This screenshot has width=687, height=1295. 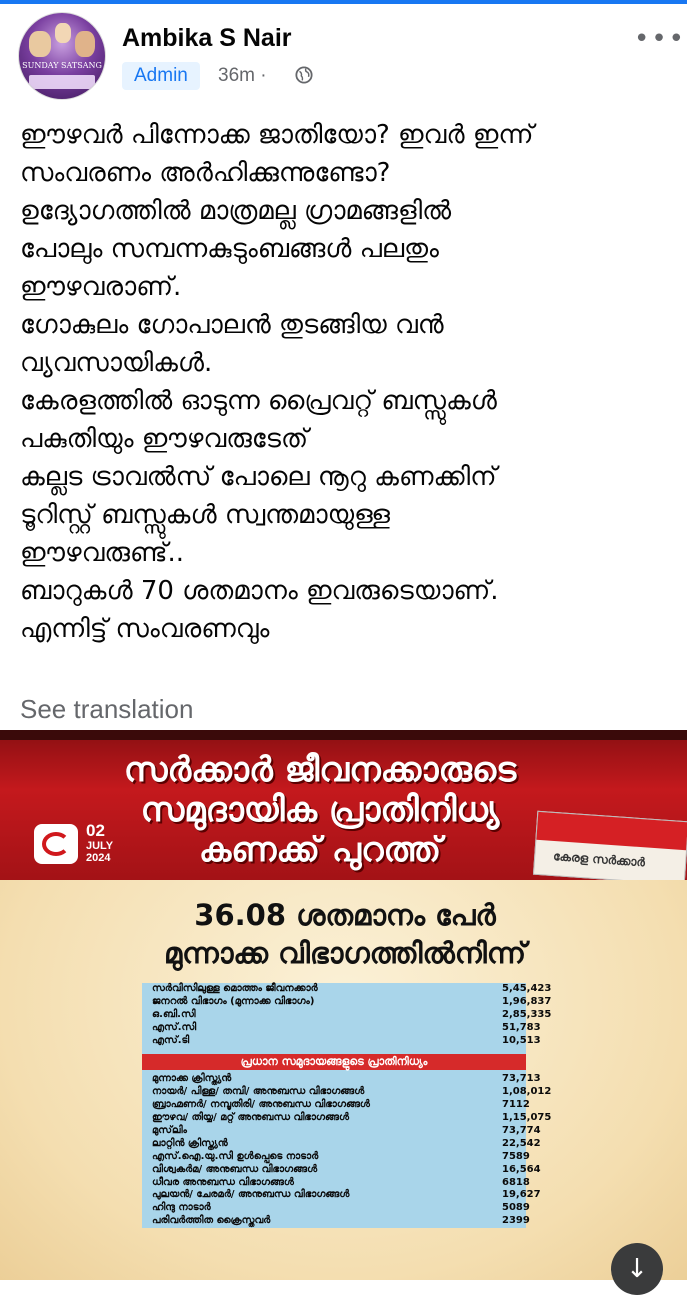 I want to click on government-file-image: കേരള സർക്കാർ, so click(x=609, y=848).